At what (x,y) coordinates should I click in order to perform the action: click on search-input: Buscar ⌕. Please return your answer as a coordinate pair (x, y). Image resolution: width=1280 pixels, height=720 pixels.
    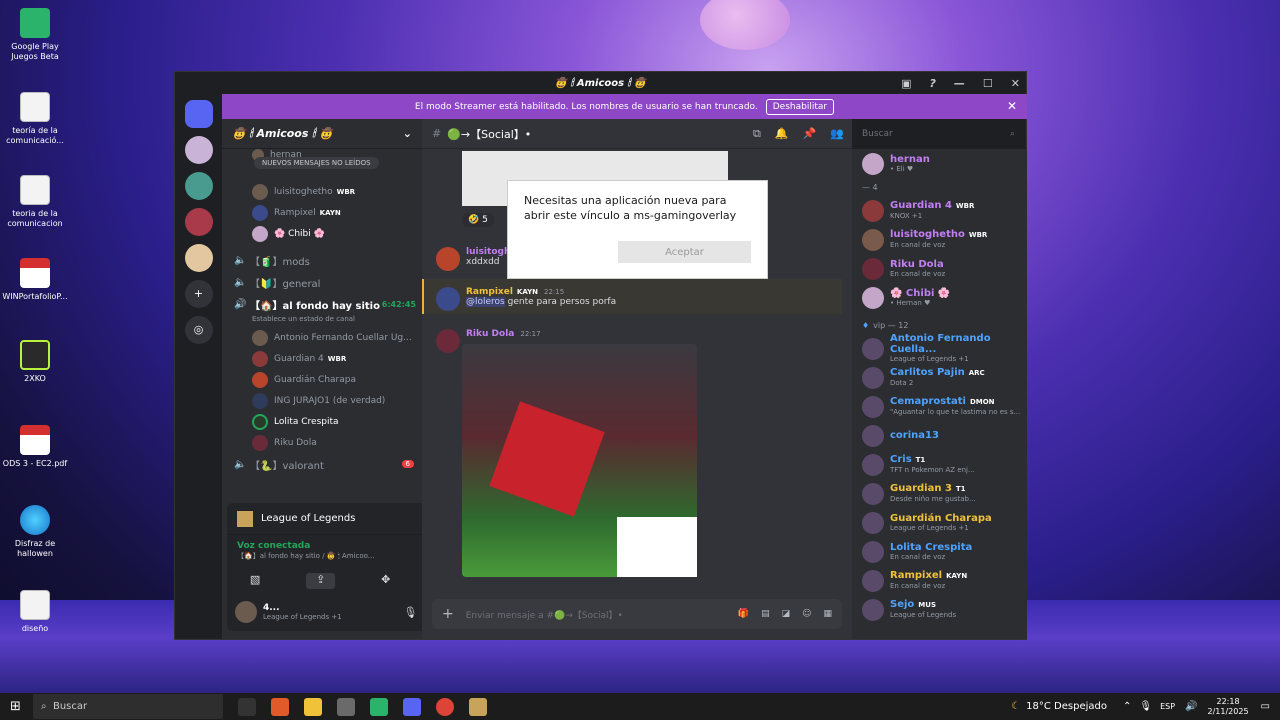
    Looking at the image, I should click on (938, 134).